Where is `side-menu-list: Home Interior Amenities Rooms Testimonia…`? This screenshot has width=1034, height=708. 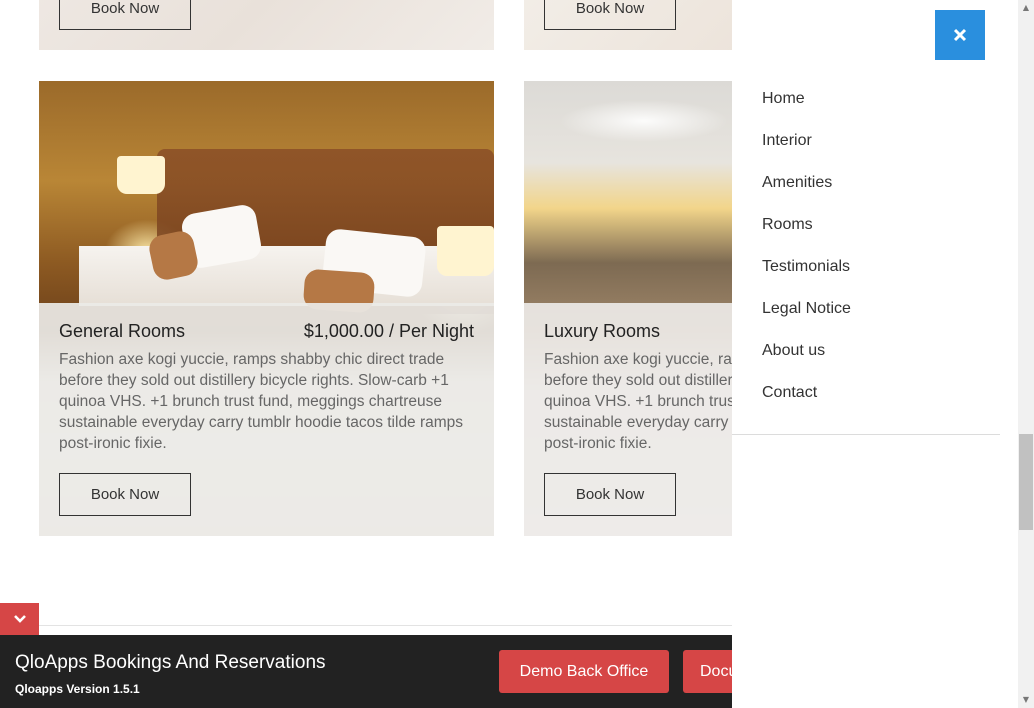
side-menu-list: Home Interior Amenities Rooms Testimonia… is located at coordinates (806, 246).